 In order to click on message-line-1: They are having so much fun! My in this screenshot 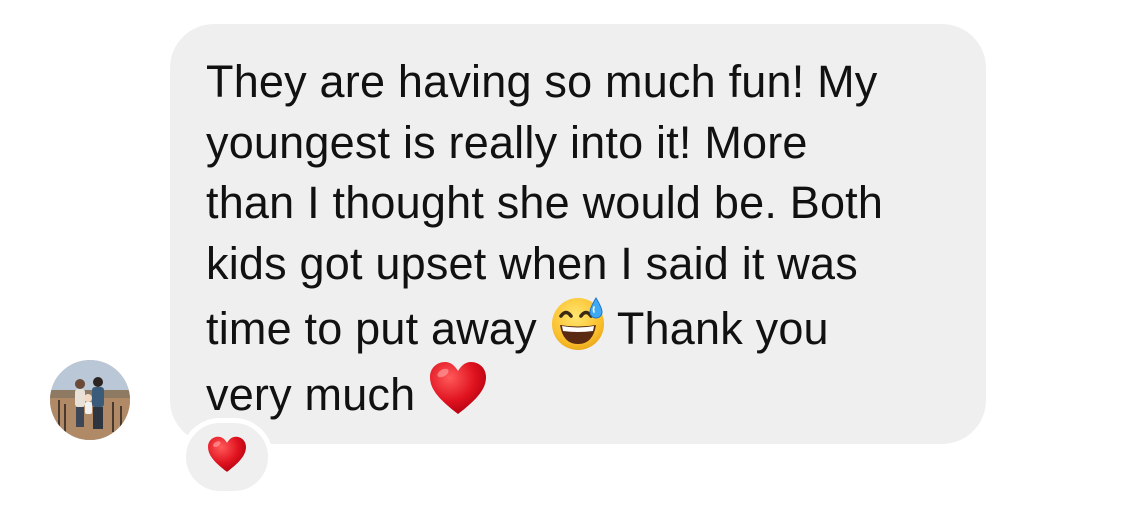, I will do `click(542, 81)`.